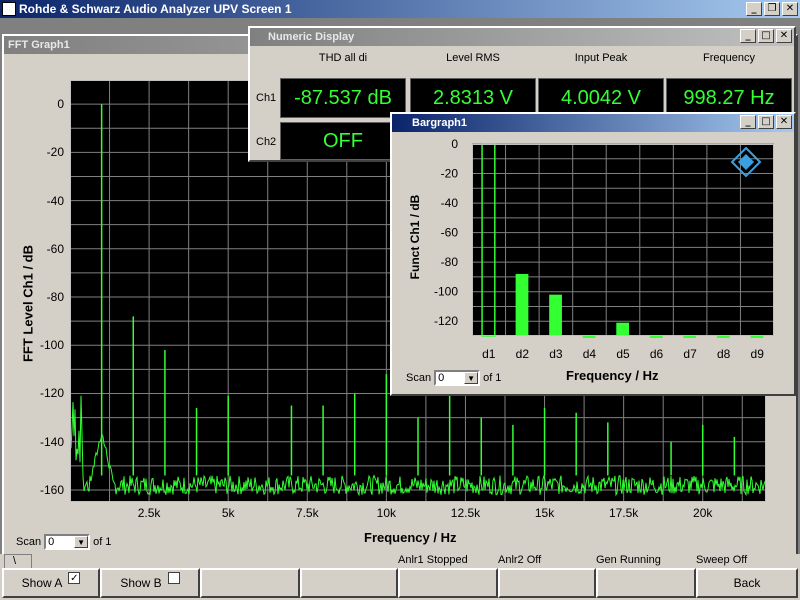 The width and height of the screenshot is (800, 600). What do you see at coordinates (18, 561) in the screenshot?
I see `tab-indicator: \` at bounding box center [18, 561].